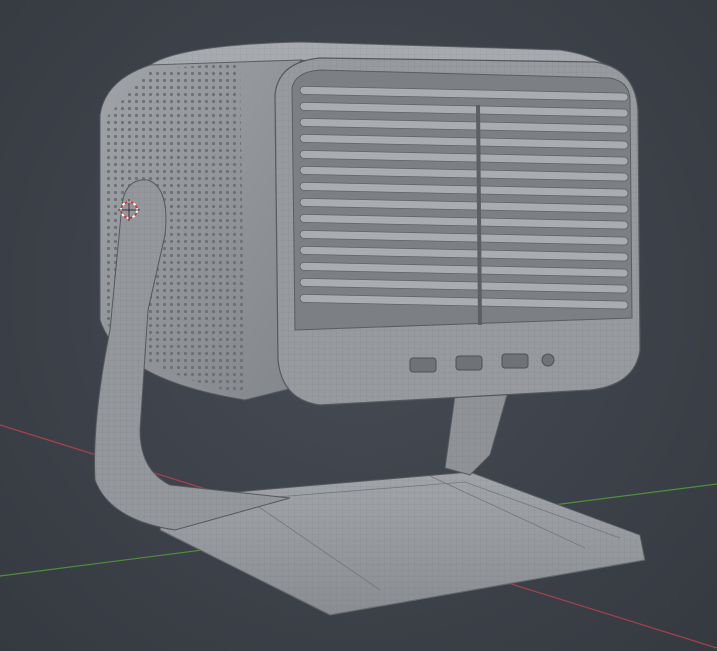 The width and height of the screenshot is (717, 651). I want to click on stand-arm-right, so click(477, 430).